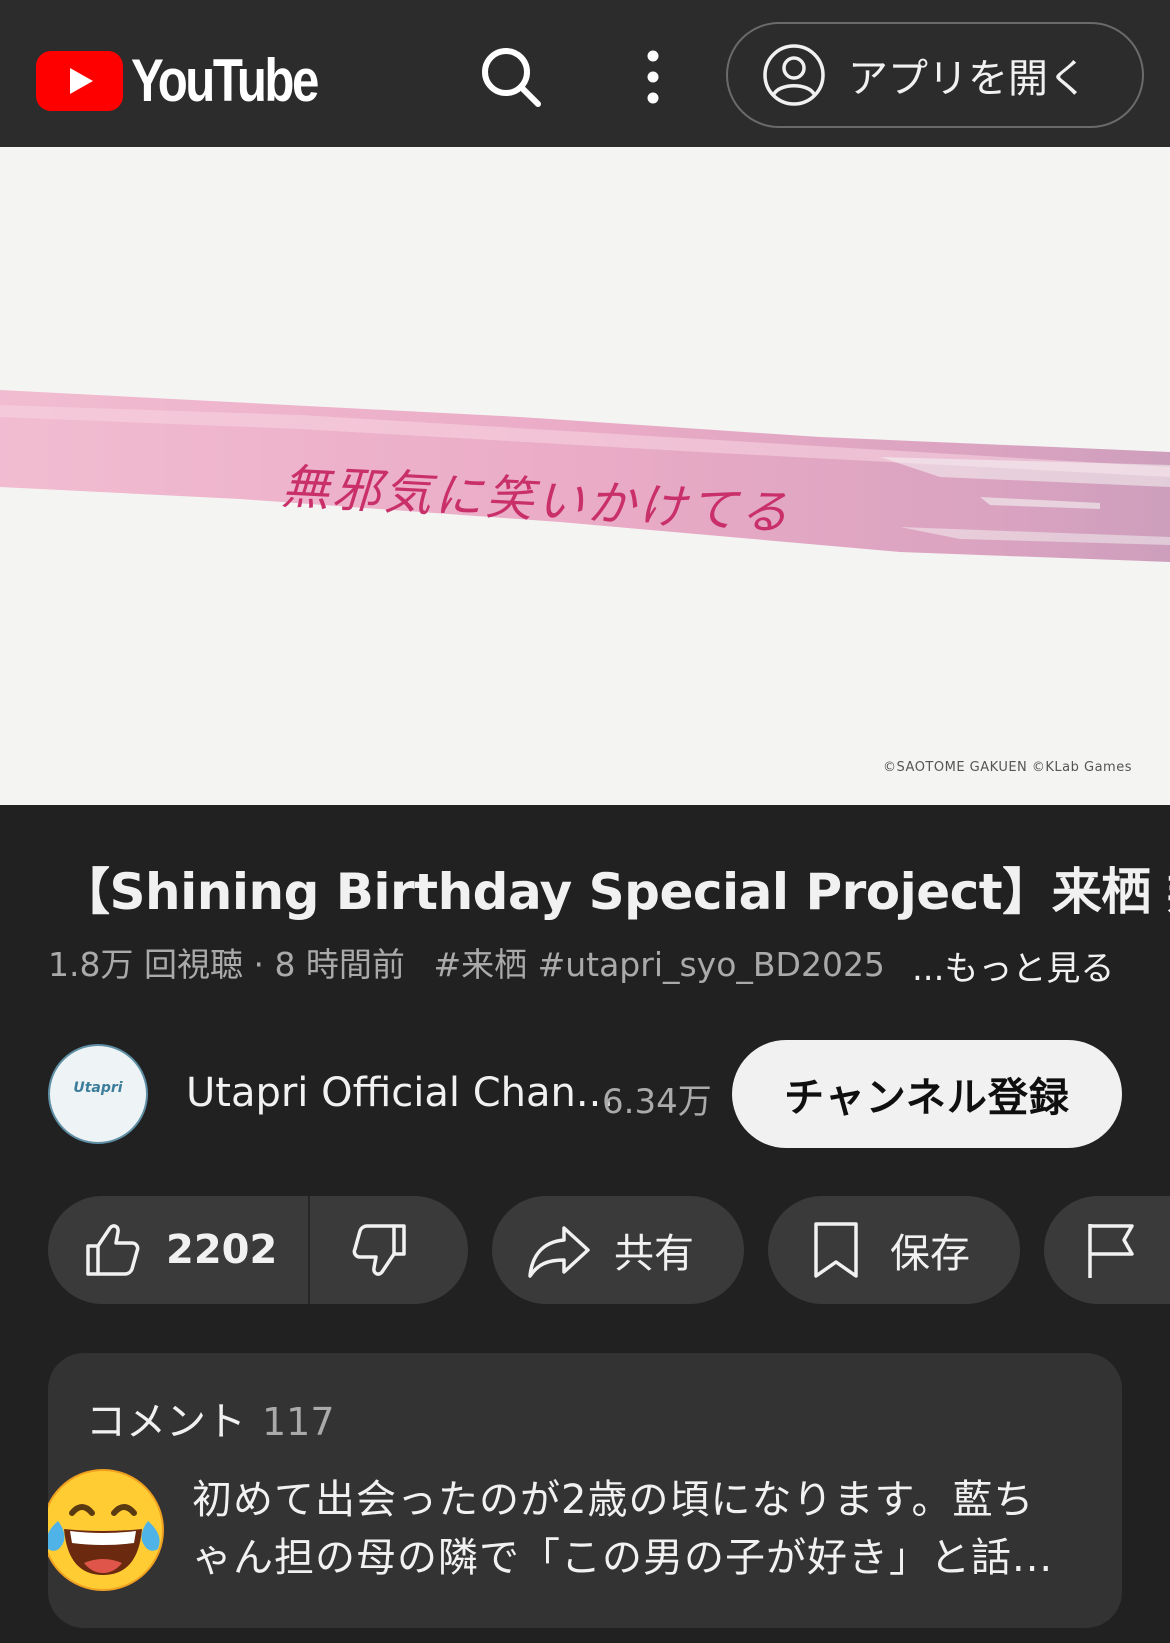 The width and height of the screenshot is (1170, 1643). What do you see at coordinates (615, 892) in the screenshot?
I see `video-title: 【Shining Birthday Special Project】来栖 翔` at bounding box center [615, 892].